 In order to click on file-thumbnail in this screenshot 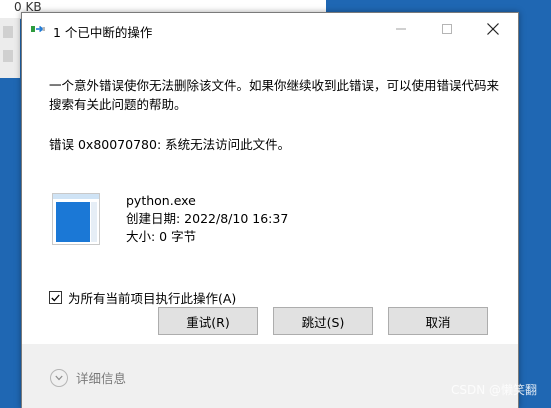, I will do `click(76, 219)`.